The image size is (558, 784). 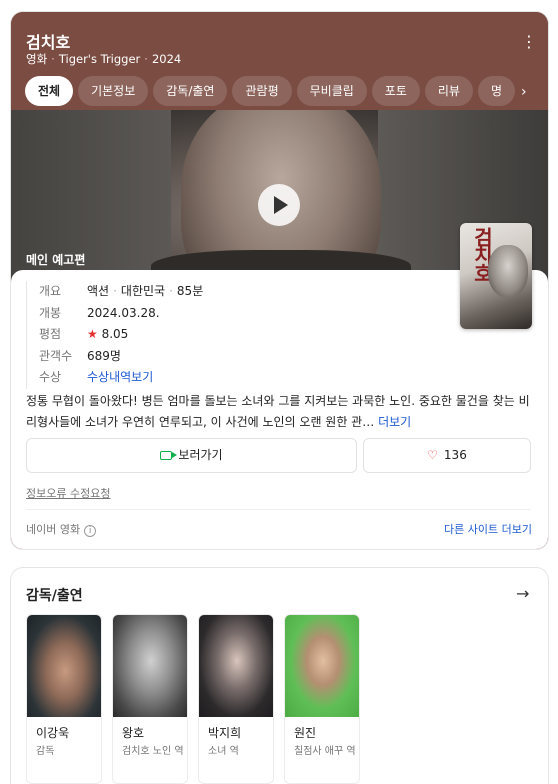 What do you see at coordinates (92, 334) in the screenshot?
I see `star-icon: ★` at bounding box center [92, 334].